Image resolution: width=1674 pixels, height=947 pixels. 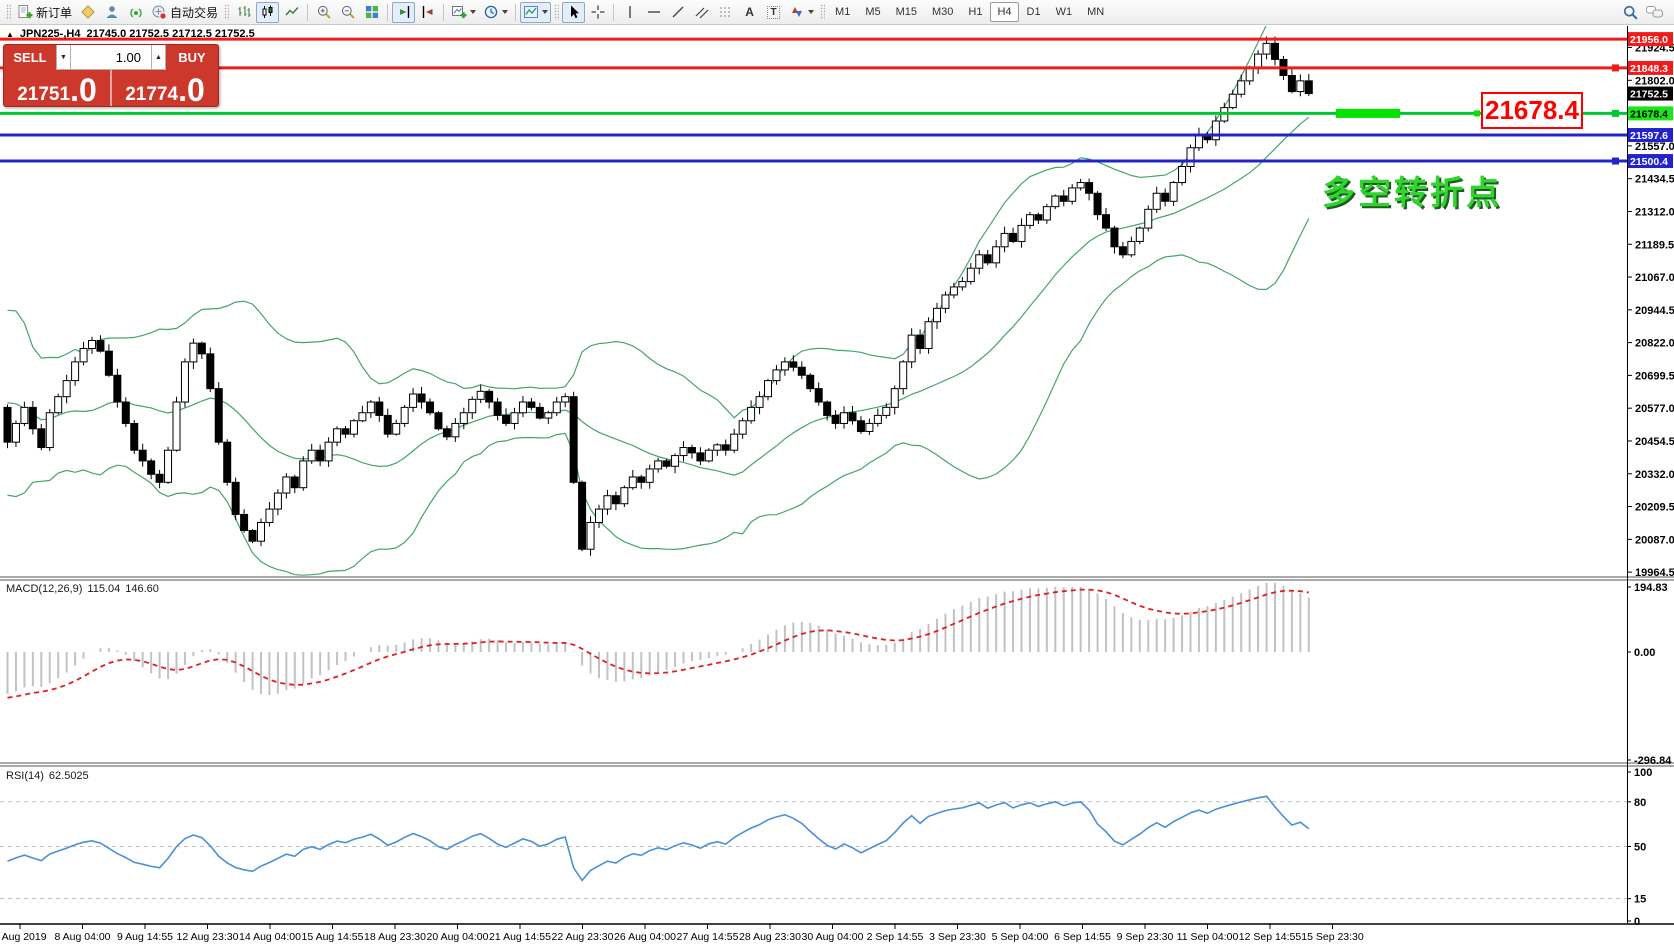 I want to click on search-icon, so click(x=1630, y=12).